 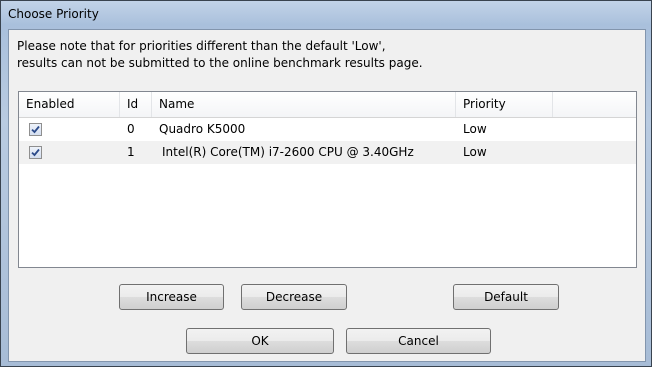 What do you see at coordinates (131, 152) in the screenshot?
I see `row-id: 1` at bounding box center [131, 152].